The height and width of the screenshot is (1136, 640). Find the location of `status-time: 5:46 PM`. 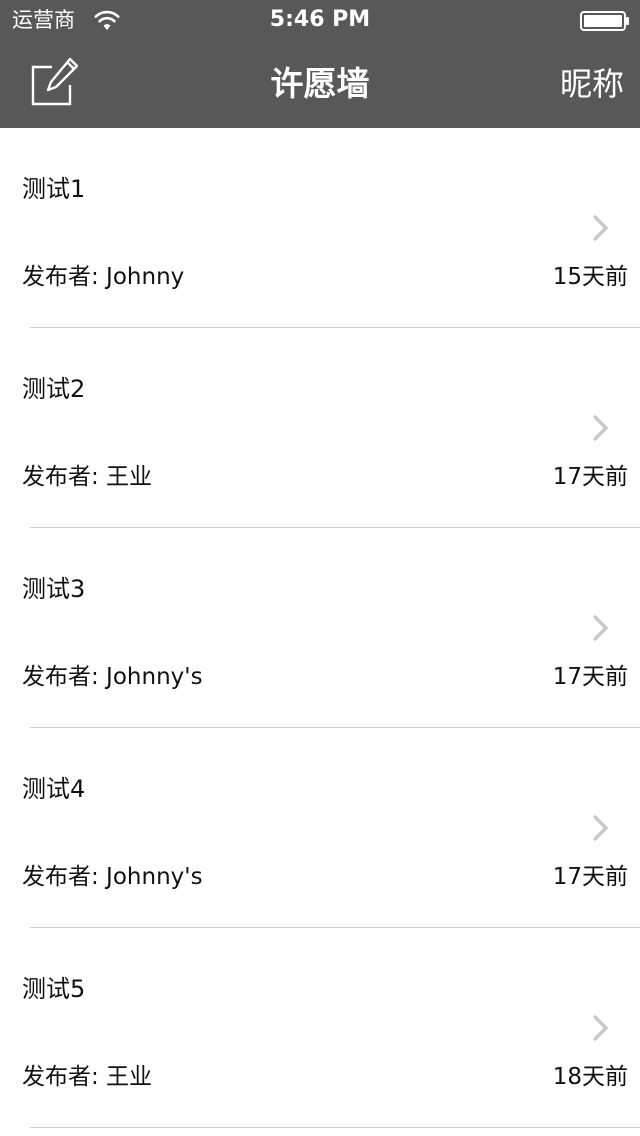

status-time: 5:46 PM is located at coordinates (320, 19).